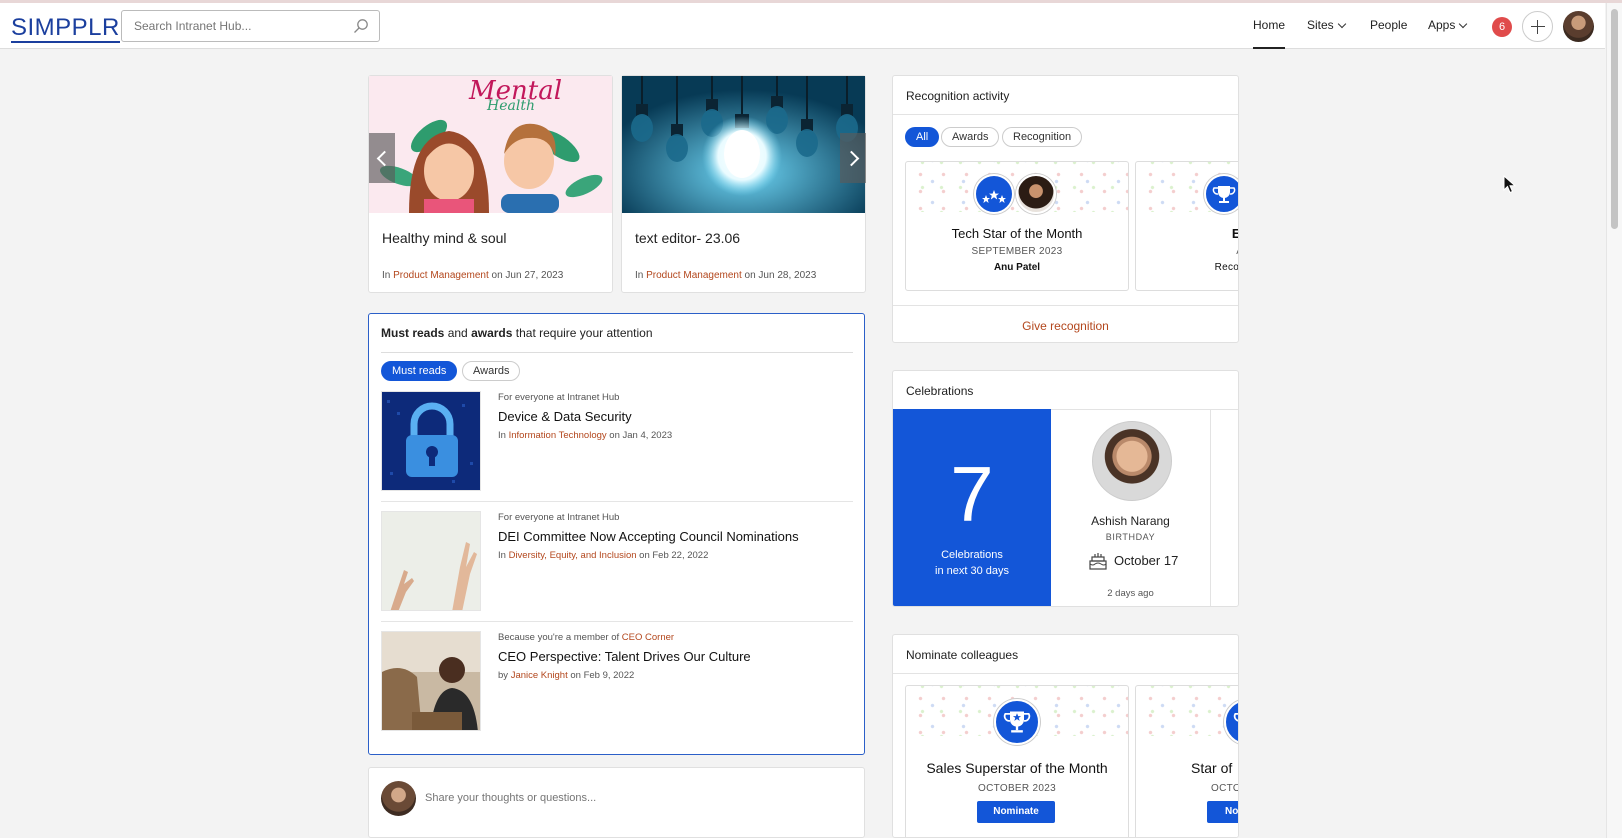  What do you see at coordinates (444, 238) in the screenshot?
I see `featured-title: Healthy mind & soul` at bounding box center [444, 238].